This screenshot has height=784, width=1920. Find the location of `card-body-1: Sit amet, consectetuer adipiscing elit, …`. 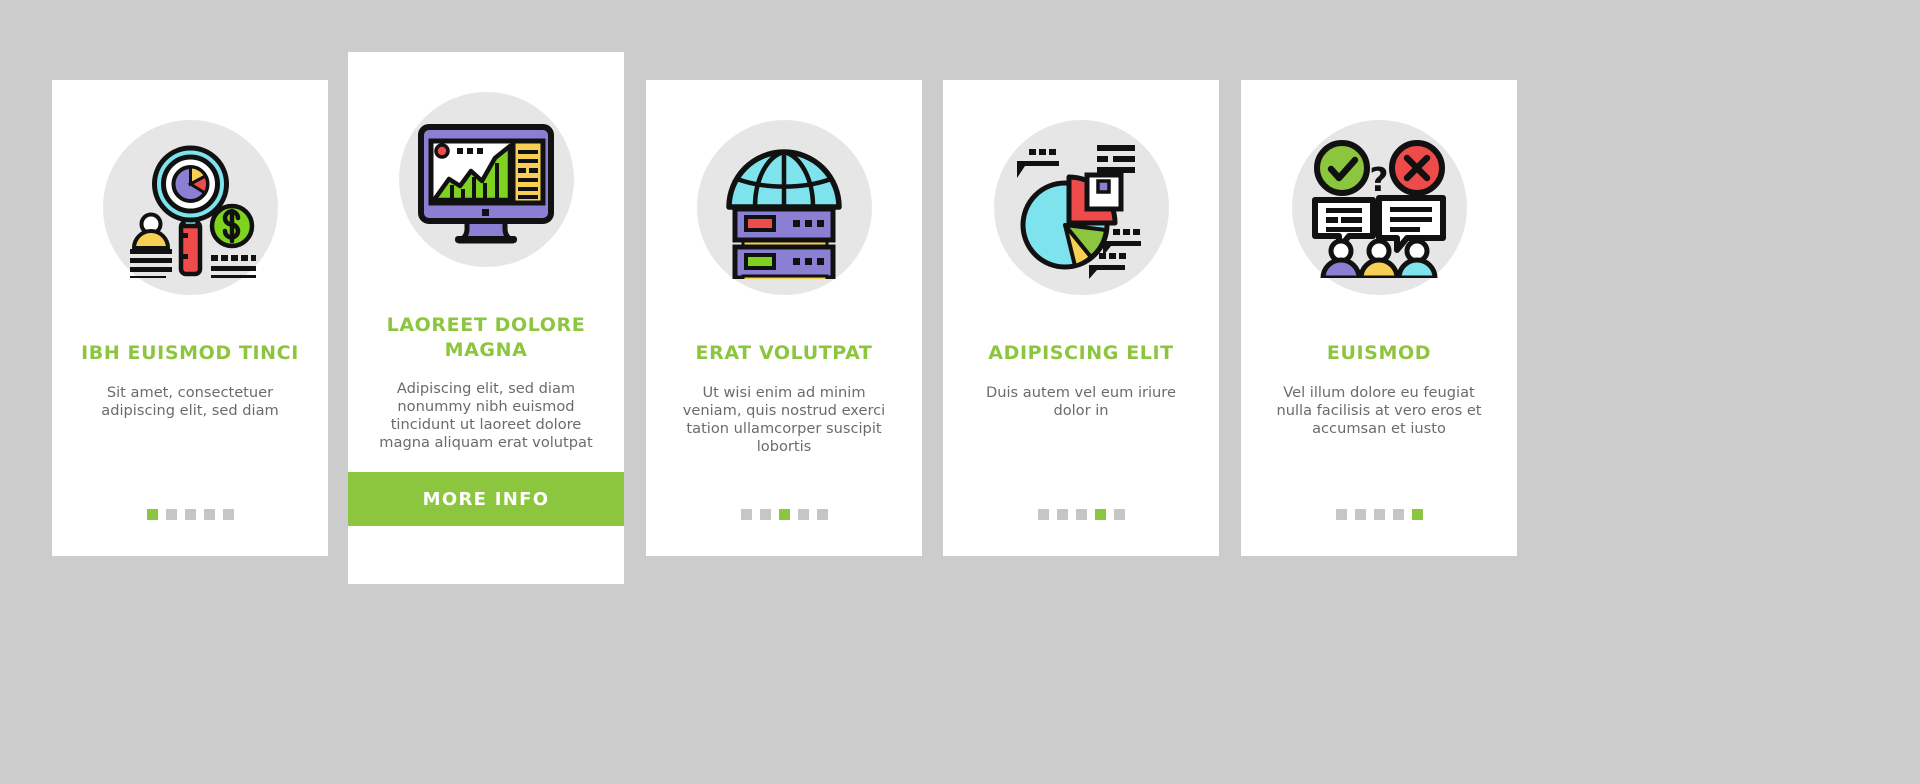

card-body-1: Sit amet, consectetuer adipiscing elit, … is located at coordinates (190, 401).